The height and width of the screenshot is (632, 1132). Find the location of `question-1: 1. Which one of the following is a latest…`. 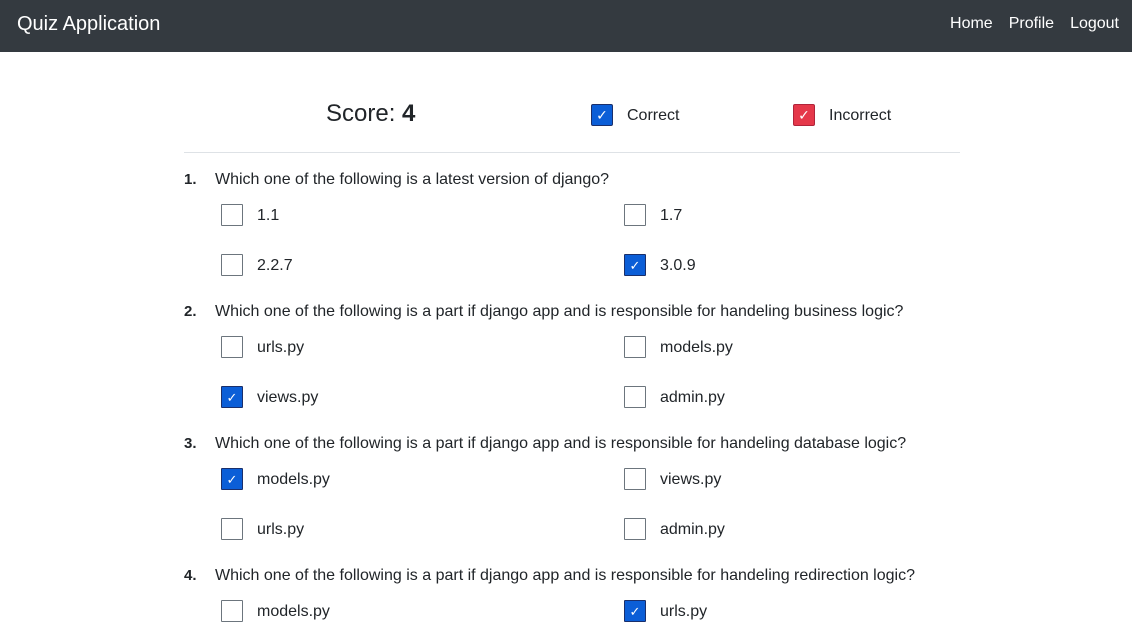

question-1: 1. Which one of the following is a latest… is located at coordinates (572, 223).